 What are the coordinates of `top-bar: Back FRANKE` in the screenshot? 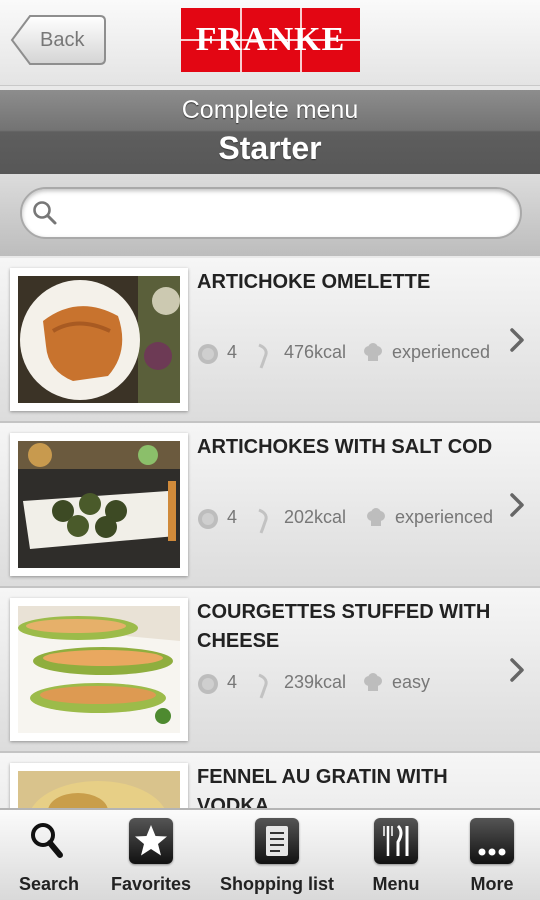 It's located at (270, 43).